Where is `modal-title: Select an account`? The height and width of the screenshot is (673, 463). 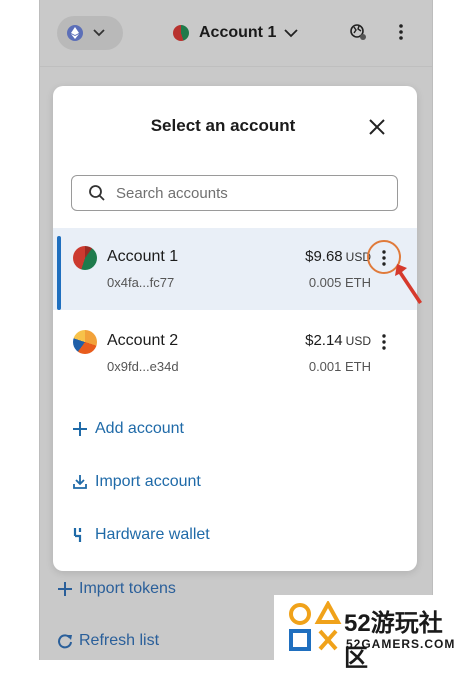 modal-title: Select an account is located at coordinates (223, 125).